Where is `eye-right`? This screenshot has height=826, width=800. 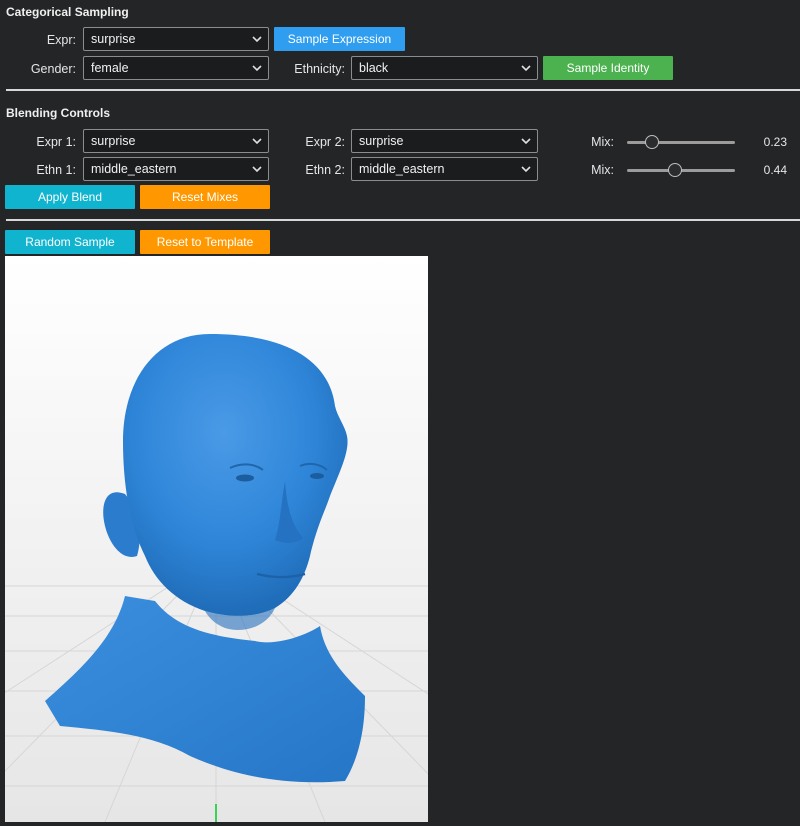
eye-right is located at coordinates (245, 478).